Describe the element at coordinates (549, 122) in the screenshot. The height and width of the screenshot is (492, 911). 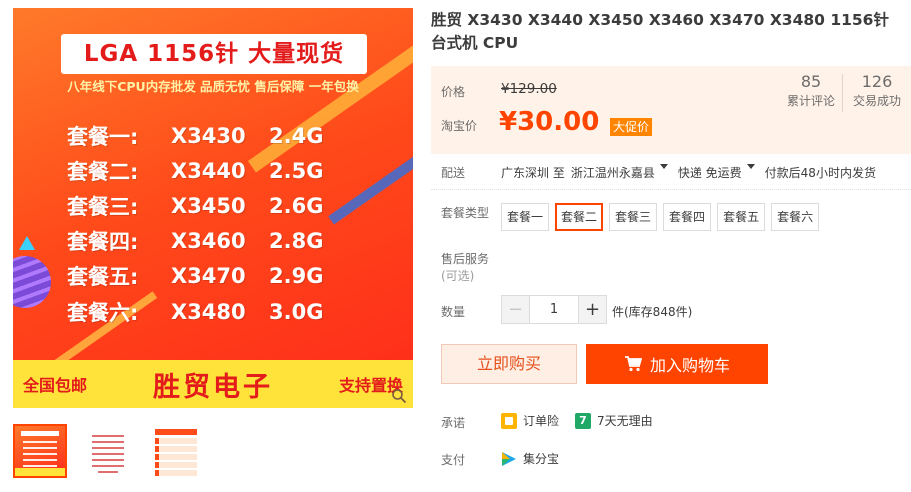
I see `promo-price: ¥30.00` at that location.